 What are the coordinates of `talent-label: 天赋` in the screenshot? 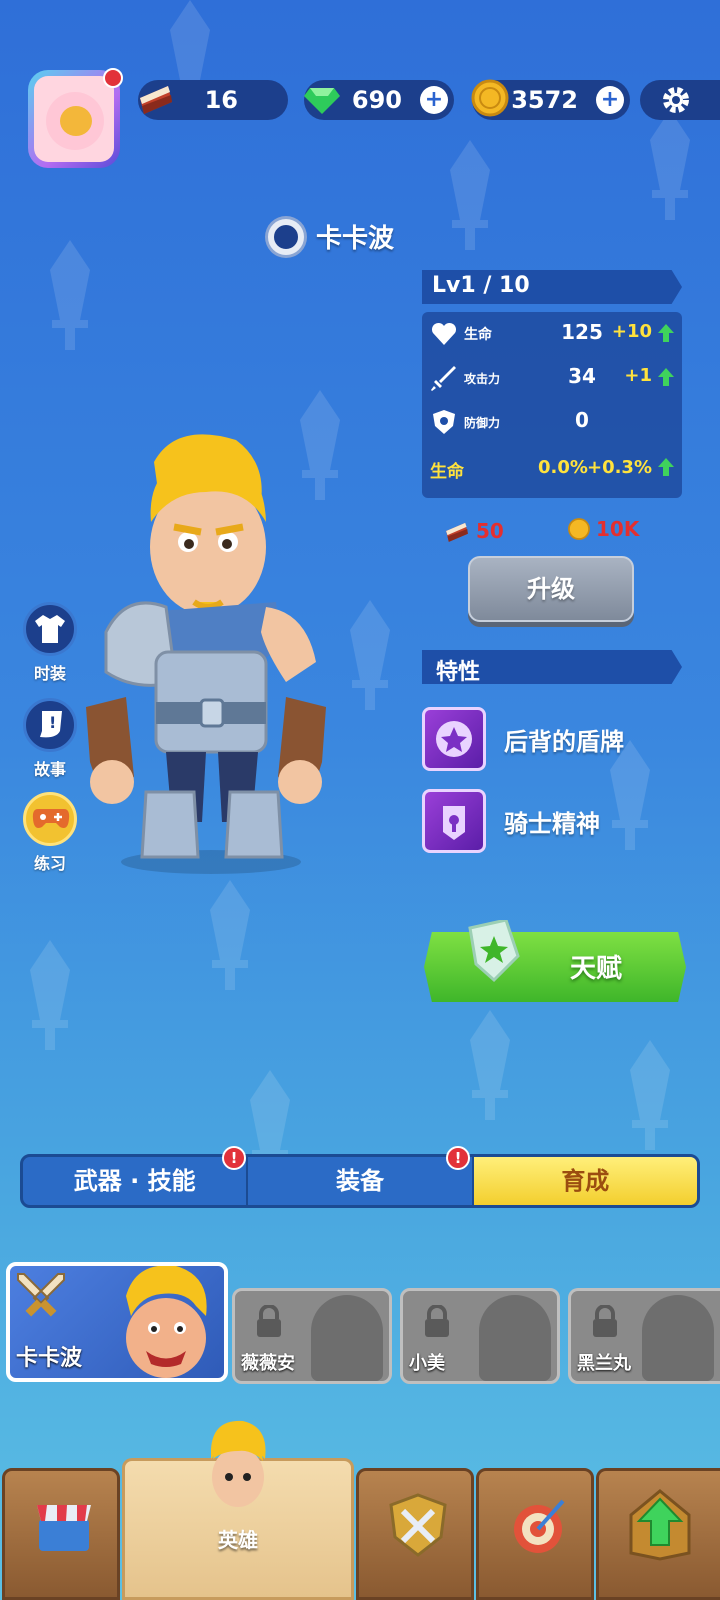 It's located at (596, 969).